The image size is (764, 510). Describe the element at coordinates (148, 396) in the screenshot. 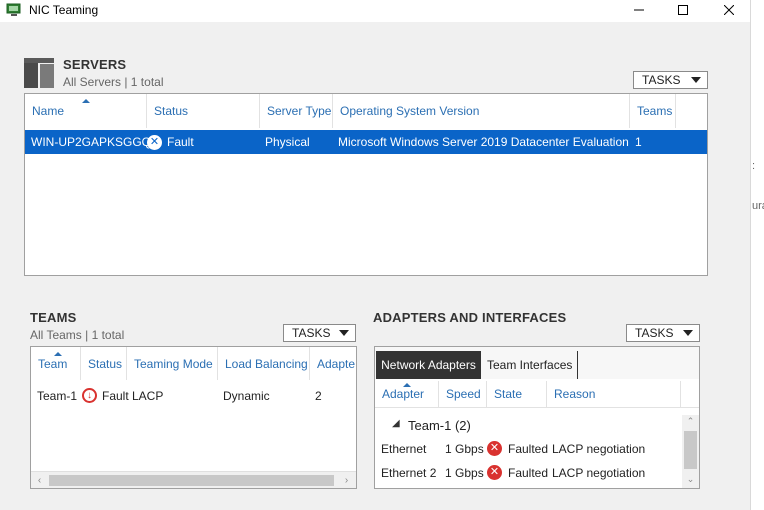

I see `team-mode: LACP` at that location.